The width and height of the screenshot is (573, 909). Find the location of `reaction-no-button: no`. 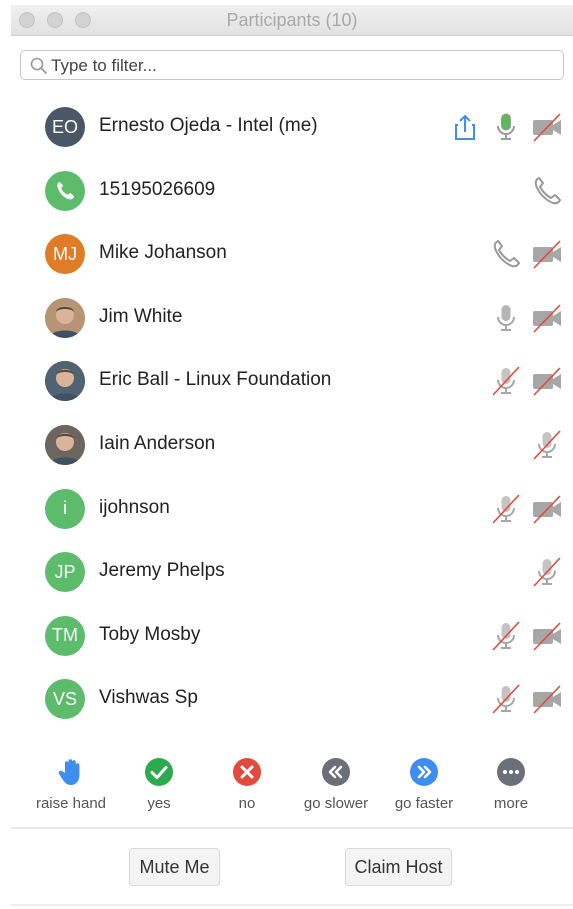

reaction-no-button: no is located at coordinates (247, 784).